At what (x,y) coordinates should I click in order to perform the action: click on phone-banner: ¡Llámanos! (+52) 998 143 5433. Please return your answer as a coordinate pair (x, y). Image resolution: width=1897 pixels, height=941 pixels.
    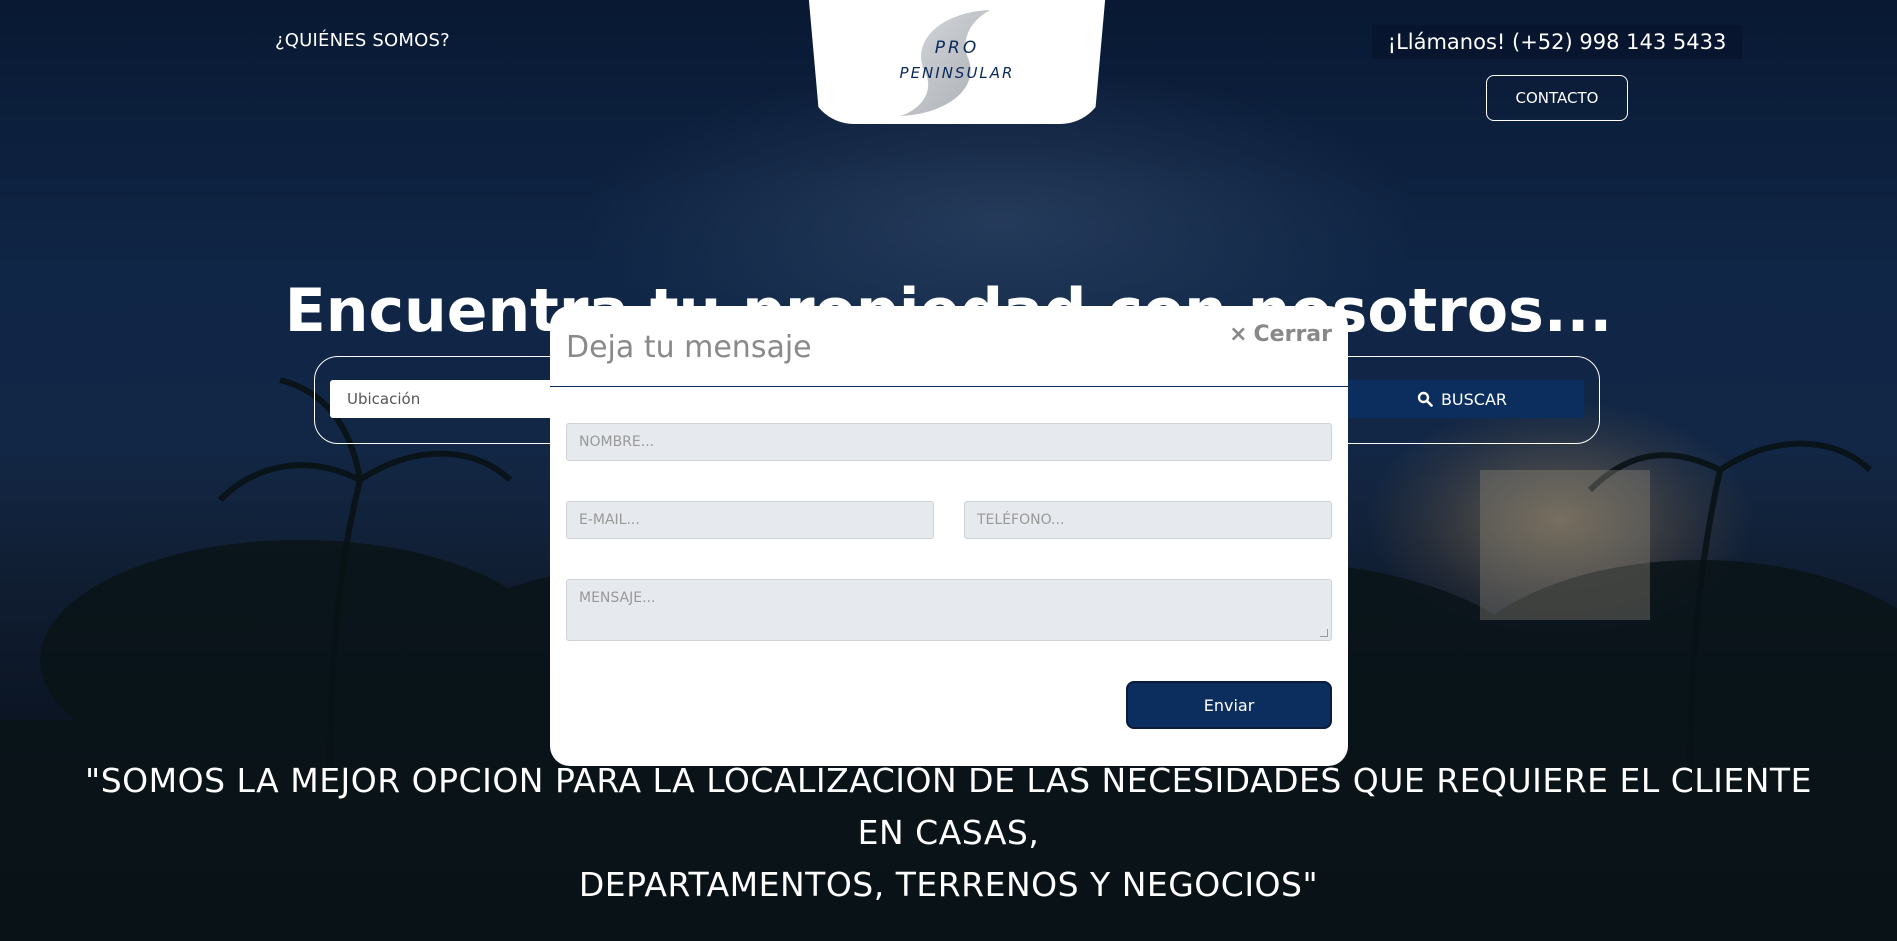
    Looking at the image, I should click on (1557, 42).